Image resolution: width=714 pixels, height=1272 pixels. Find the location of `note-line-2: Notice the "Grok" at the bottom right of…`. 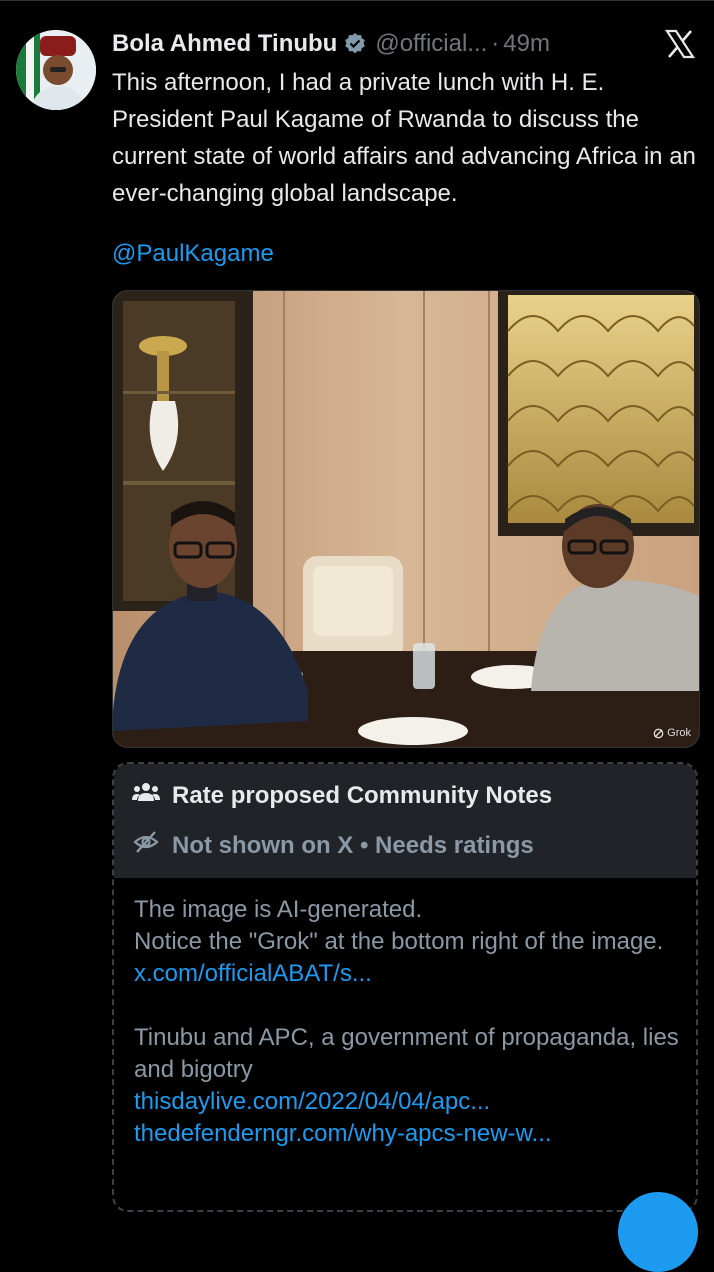

note-line-2: Notice the "Grok" at the bottom right of… is located at coordinates (399, 941).